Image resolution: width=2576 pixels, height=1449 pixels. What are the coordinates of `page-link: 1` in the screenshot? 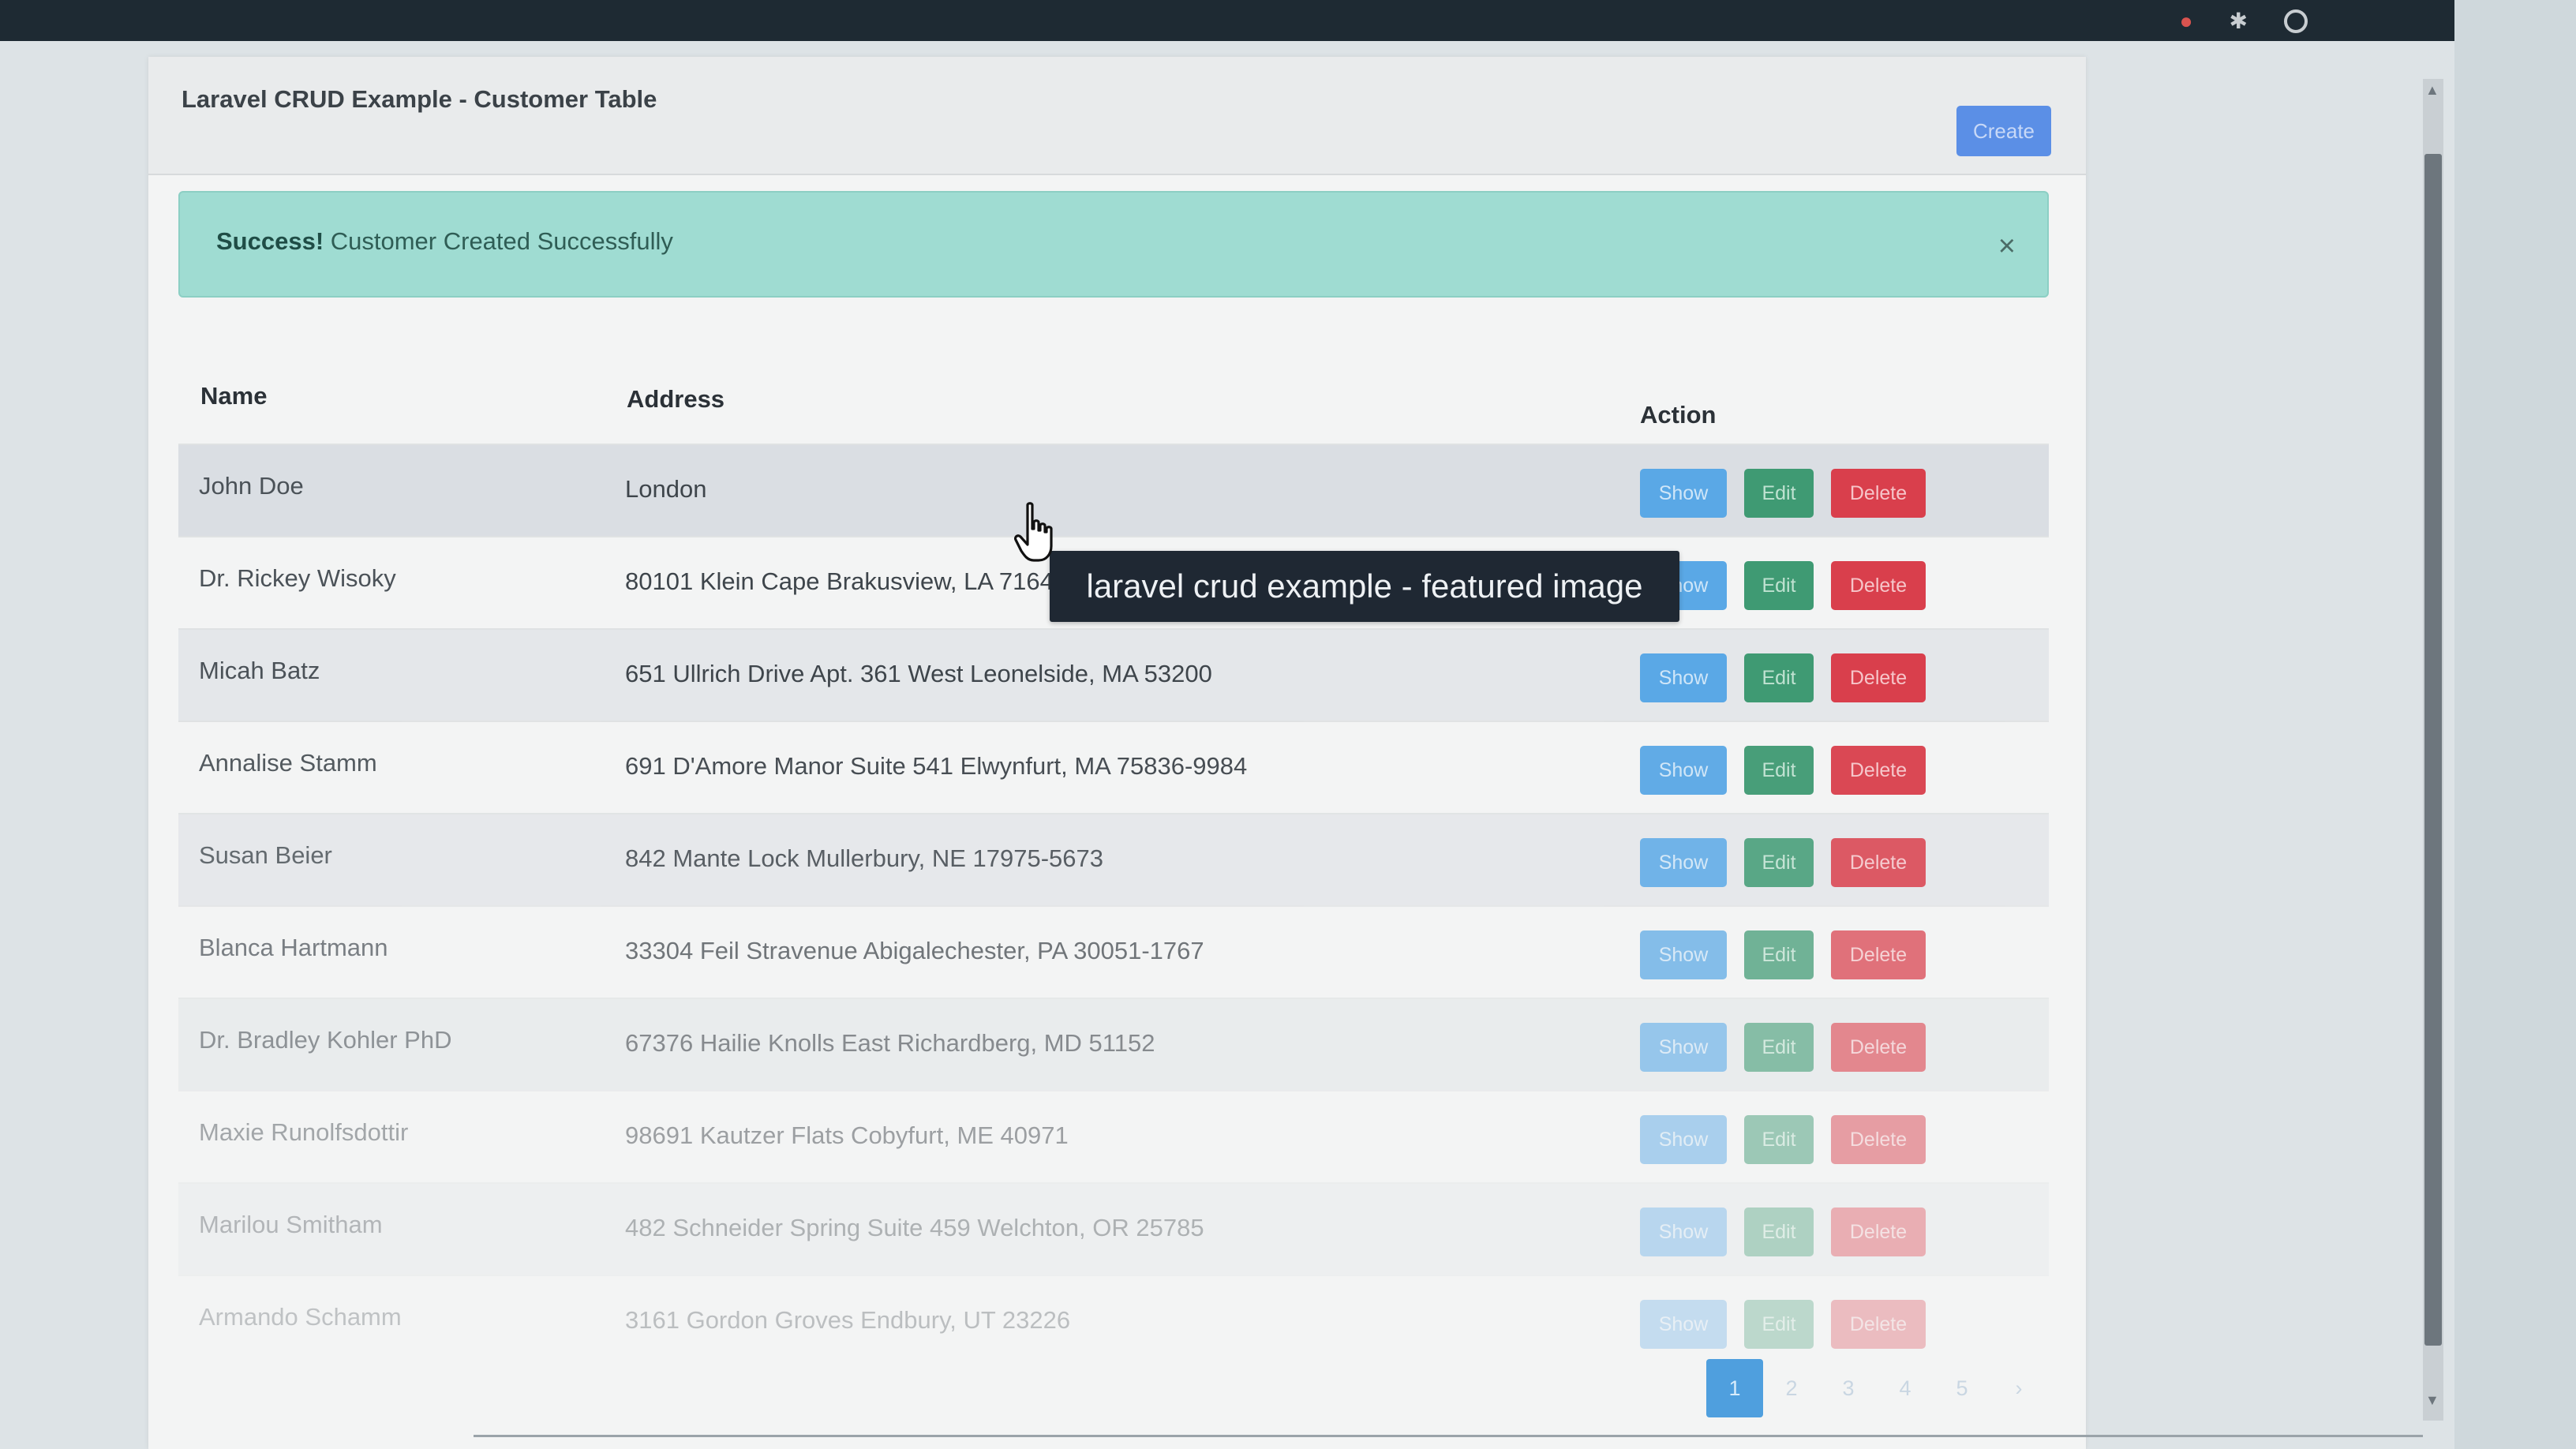 It's located at (1734, 1388).